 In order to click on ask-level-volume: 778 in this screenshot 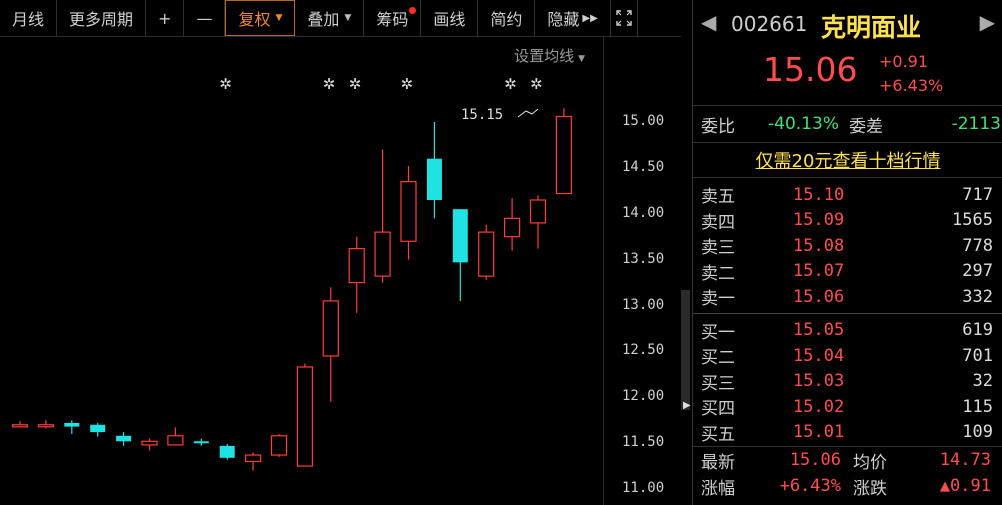, I will do `click(977, 245)`.